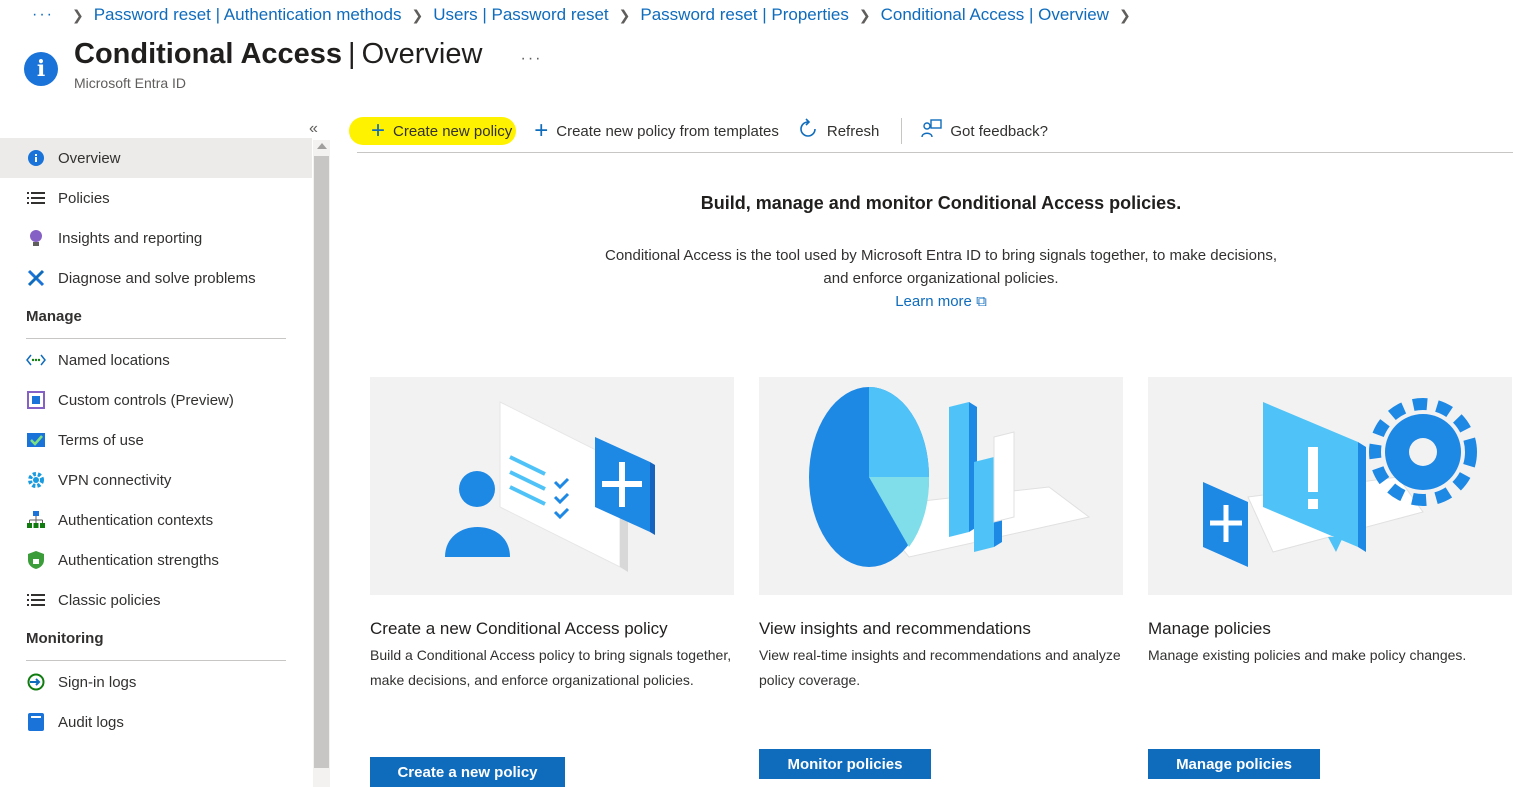 This screenshot has width=1513, height=787. What do you see at coordinates (999, 131) in the screenshot?
I see `feedback-label: Got feedback?` at bounding box center [999, 131].